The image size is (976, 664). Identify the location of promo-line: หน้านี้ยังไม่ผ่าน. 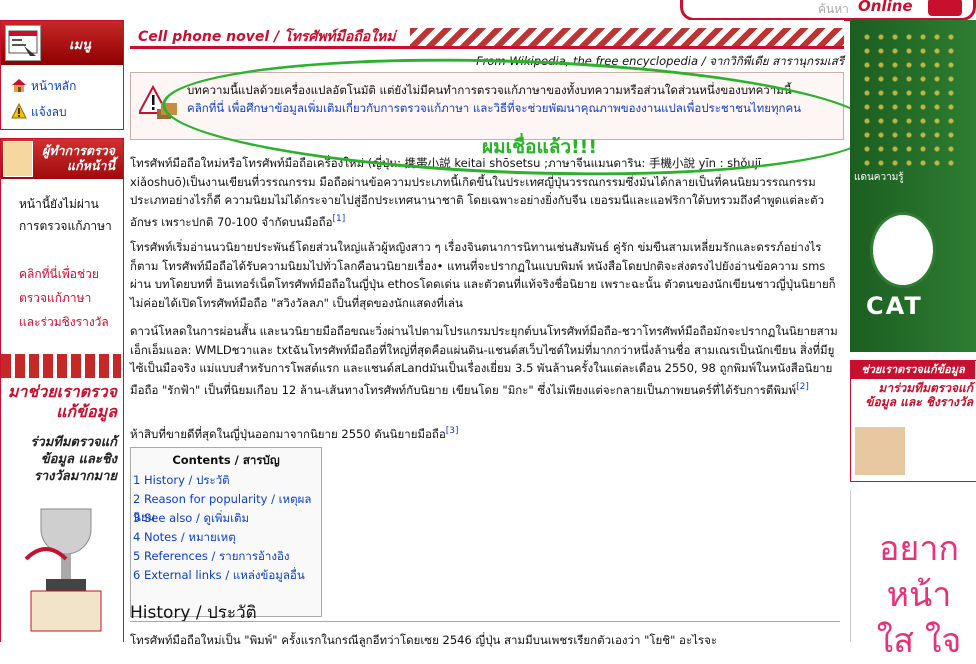
(59, 204).